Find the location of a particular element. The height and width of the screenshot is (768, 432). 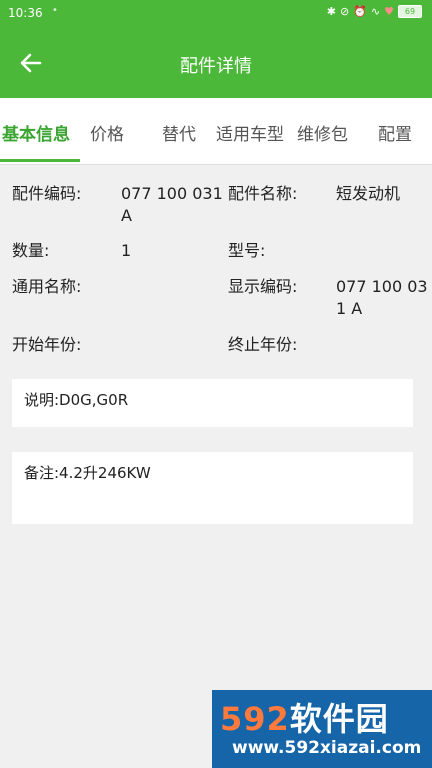

remark-card: 备注:4.2升246KW is located at coordinates (212, 488).